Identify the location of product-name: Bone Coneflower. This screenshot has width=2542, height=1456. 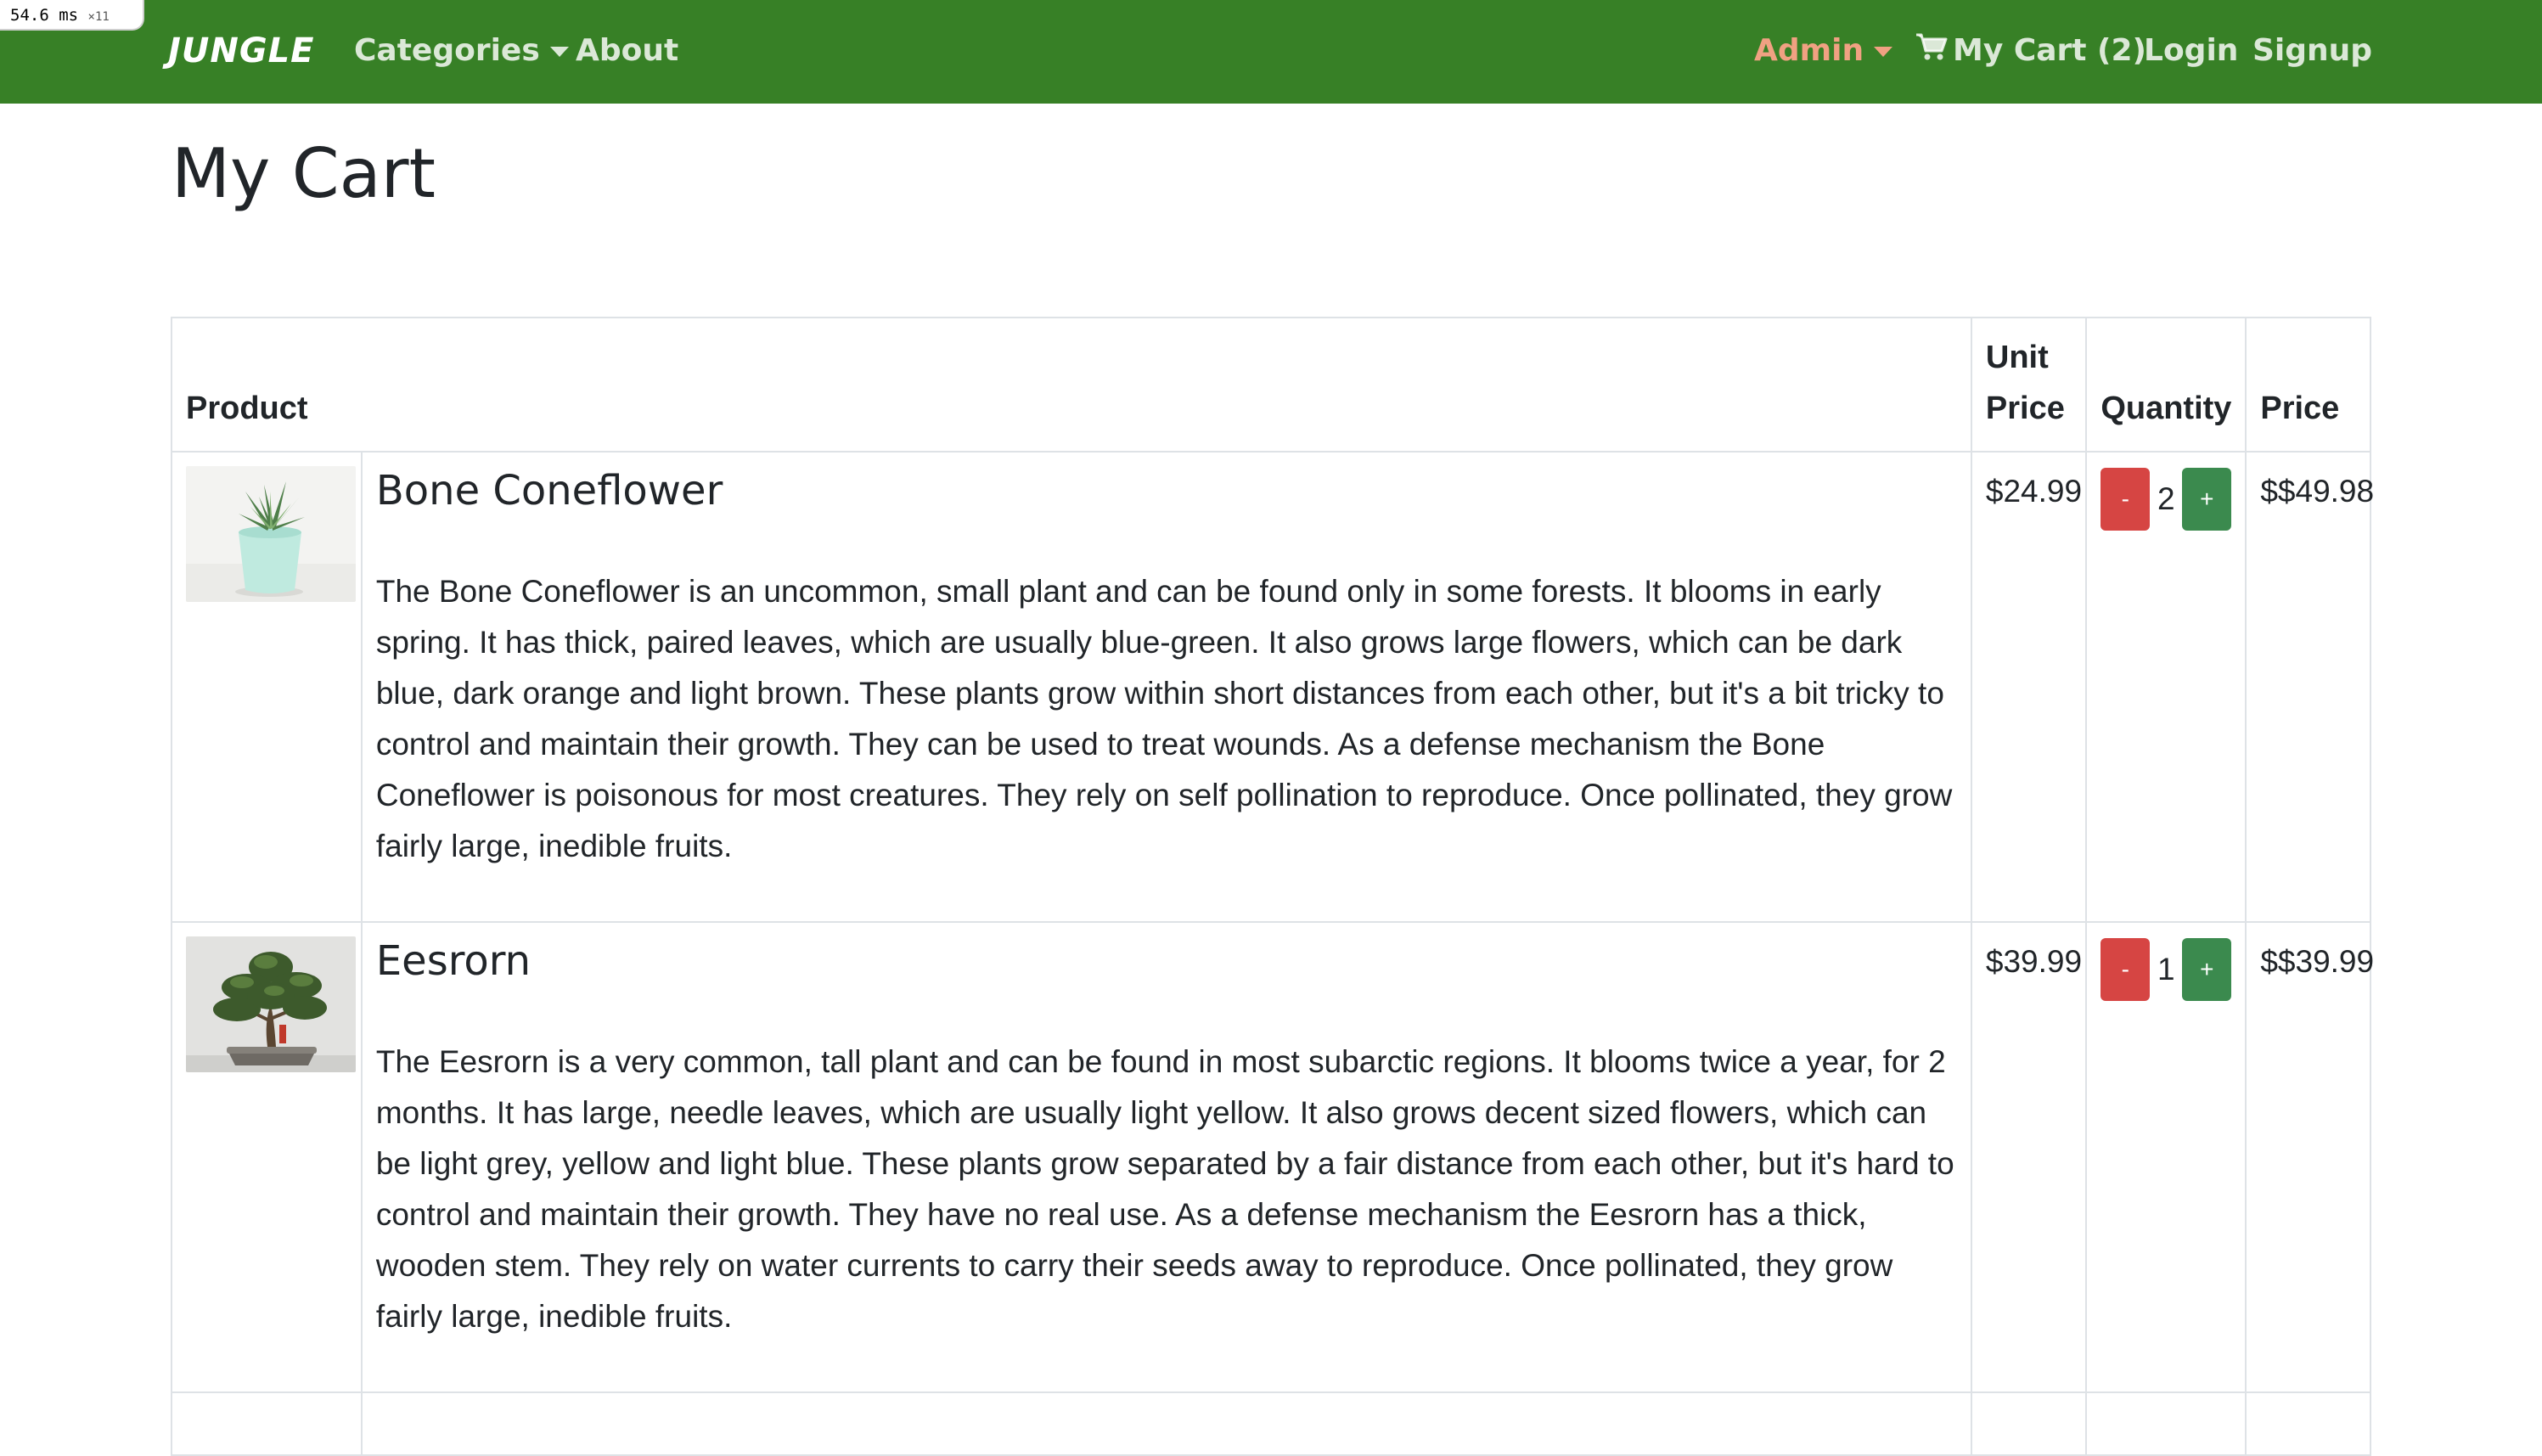
(549, 490).